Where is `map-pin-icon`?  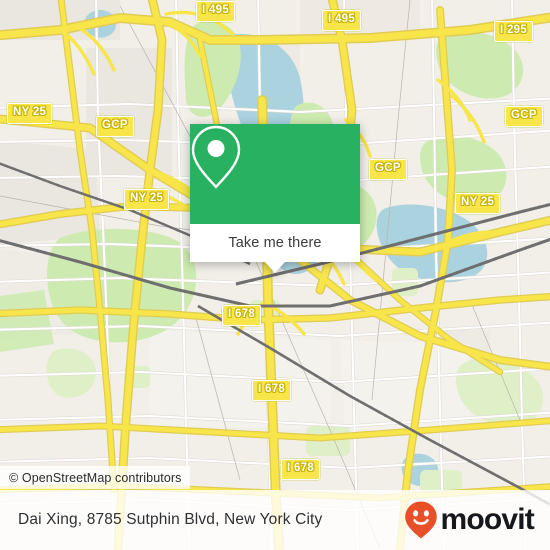 map-pin-icon is located at coordinates (216, 157).